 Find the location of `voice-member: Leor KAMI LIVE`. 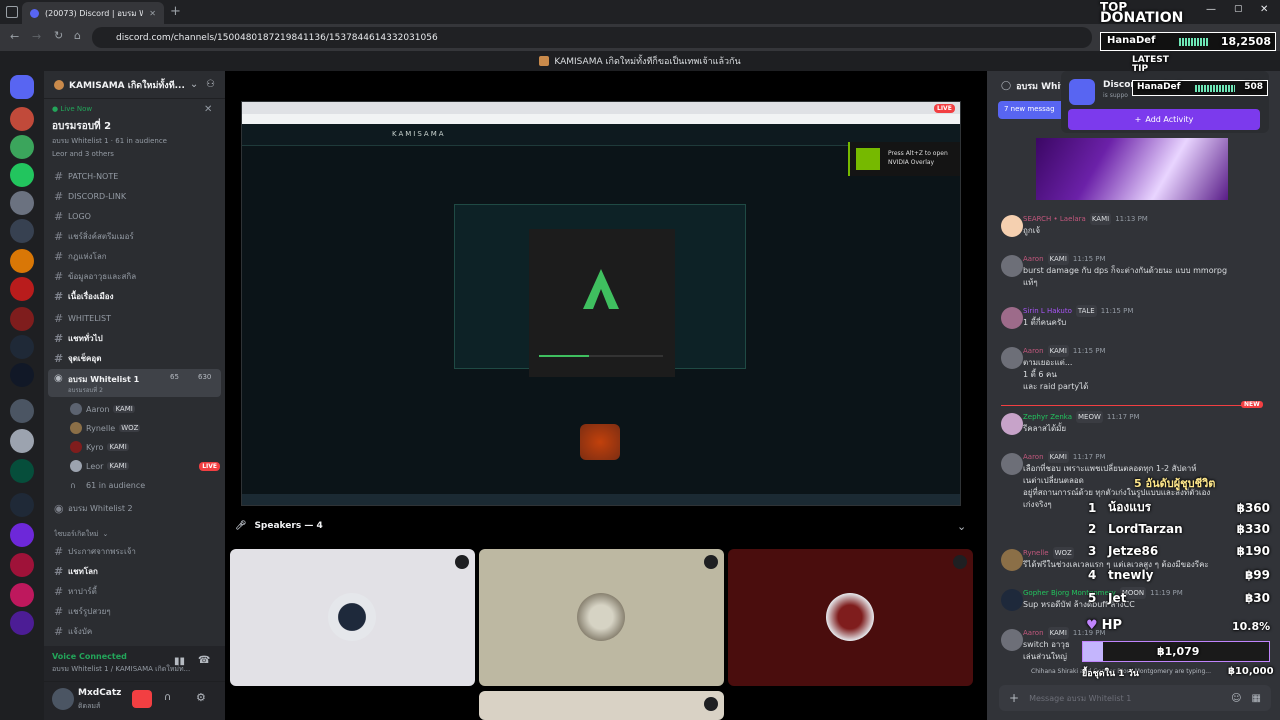

voice-member: Leor KAMI LIVE is located at coordinates (145, 466).